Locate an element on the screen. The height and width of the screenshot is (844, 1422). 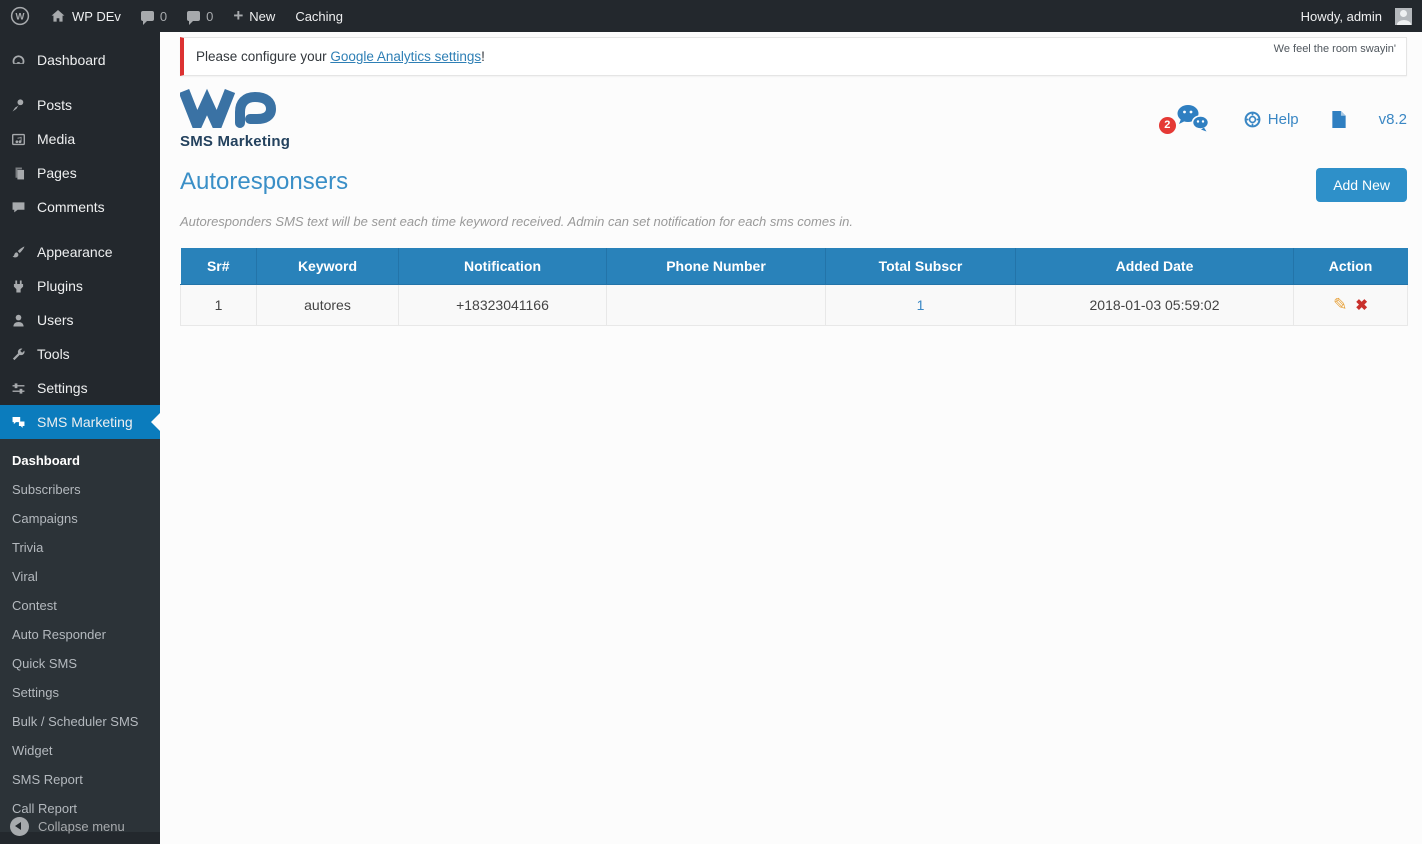
howdy-label: Howdy, admin is located at coordinates (1341, 16).